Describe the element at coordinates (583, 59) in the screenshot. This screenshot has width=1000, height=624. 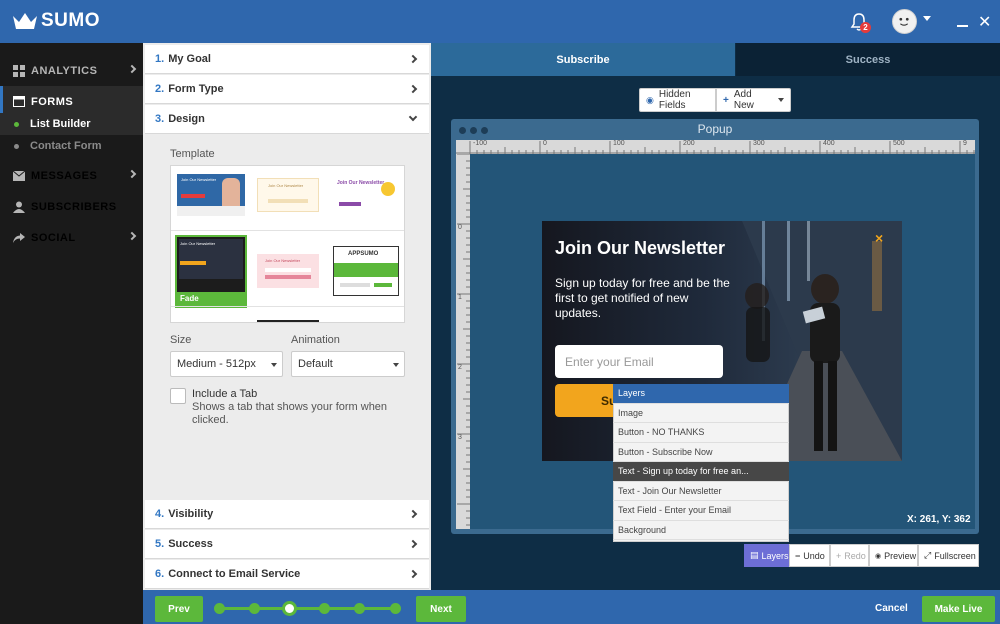
I see `tab-subscribe: Subscribe` at that location.